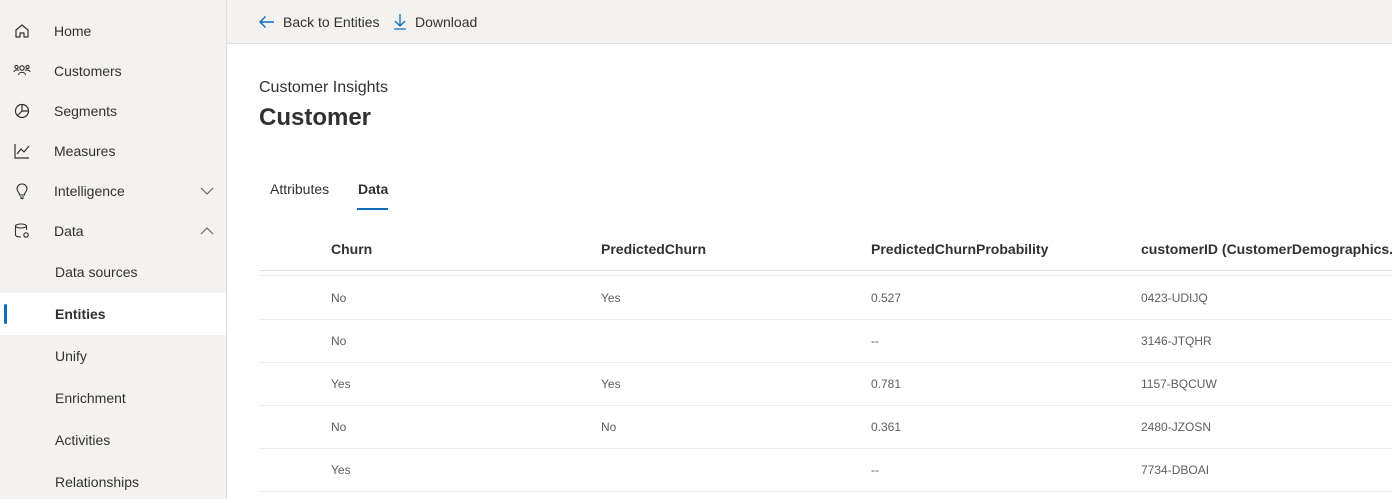  Describe the element at coordinates (1176, 426) in the screenshot. I see `cell-customerid: 2480-JZOSN` at that location.